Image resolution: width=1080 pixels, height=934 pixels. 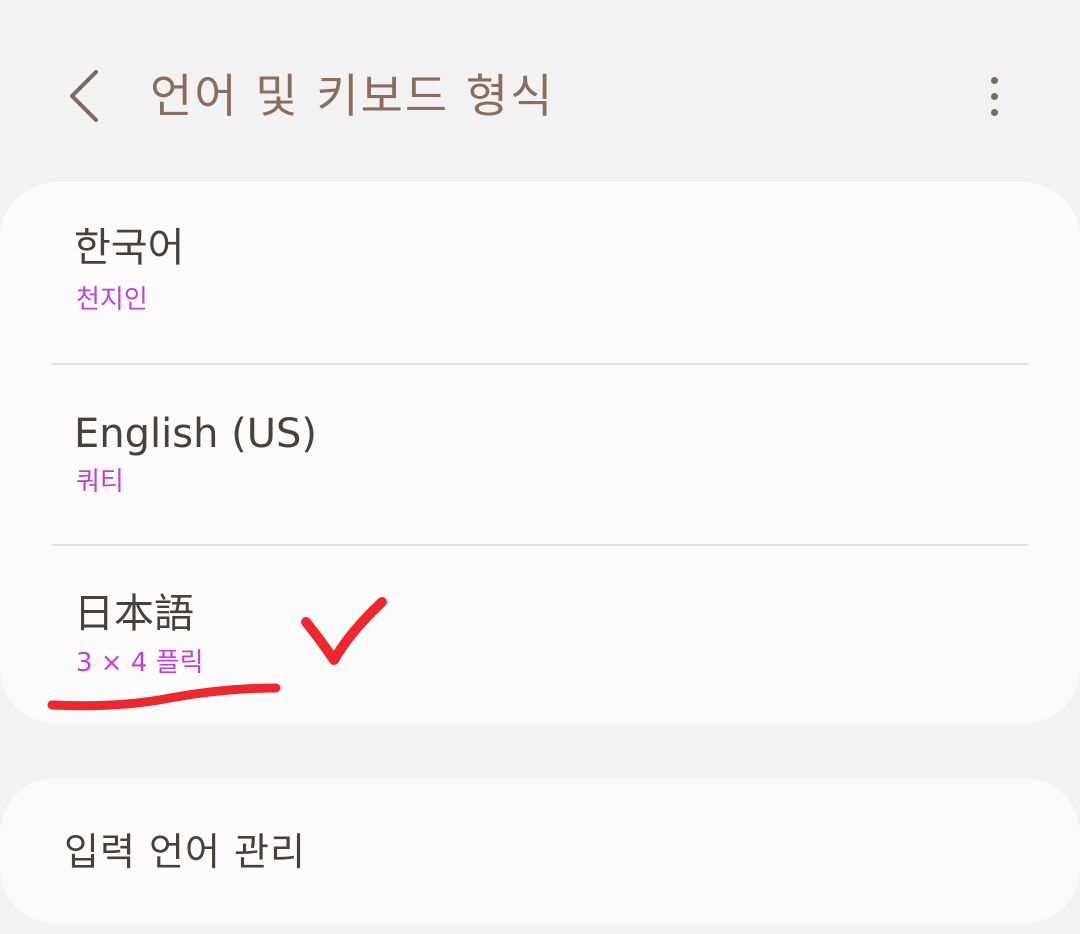 I want to click on keyboard-type: 3 × 4 플릭, so click(x=140, y=663).